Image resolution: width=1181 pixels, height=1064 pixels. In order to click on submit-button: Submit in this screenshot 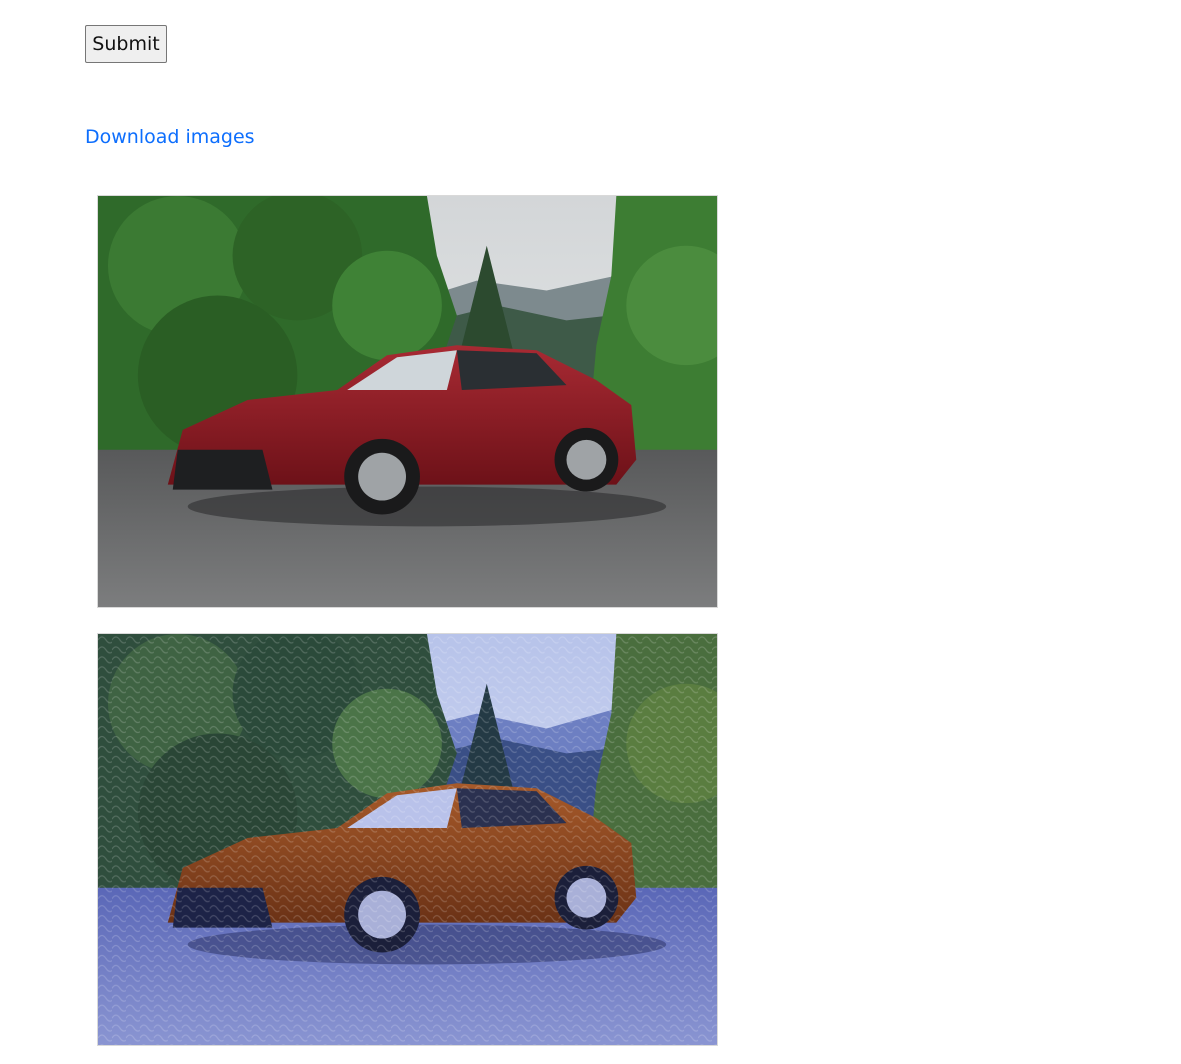, I will do `click(126, 44)`.